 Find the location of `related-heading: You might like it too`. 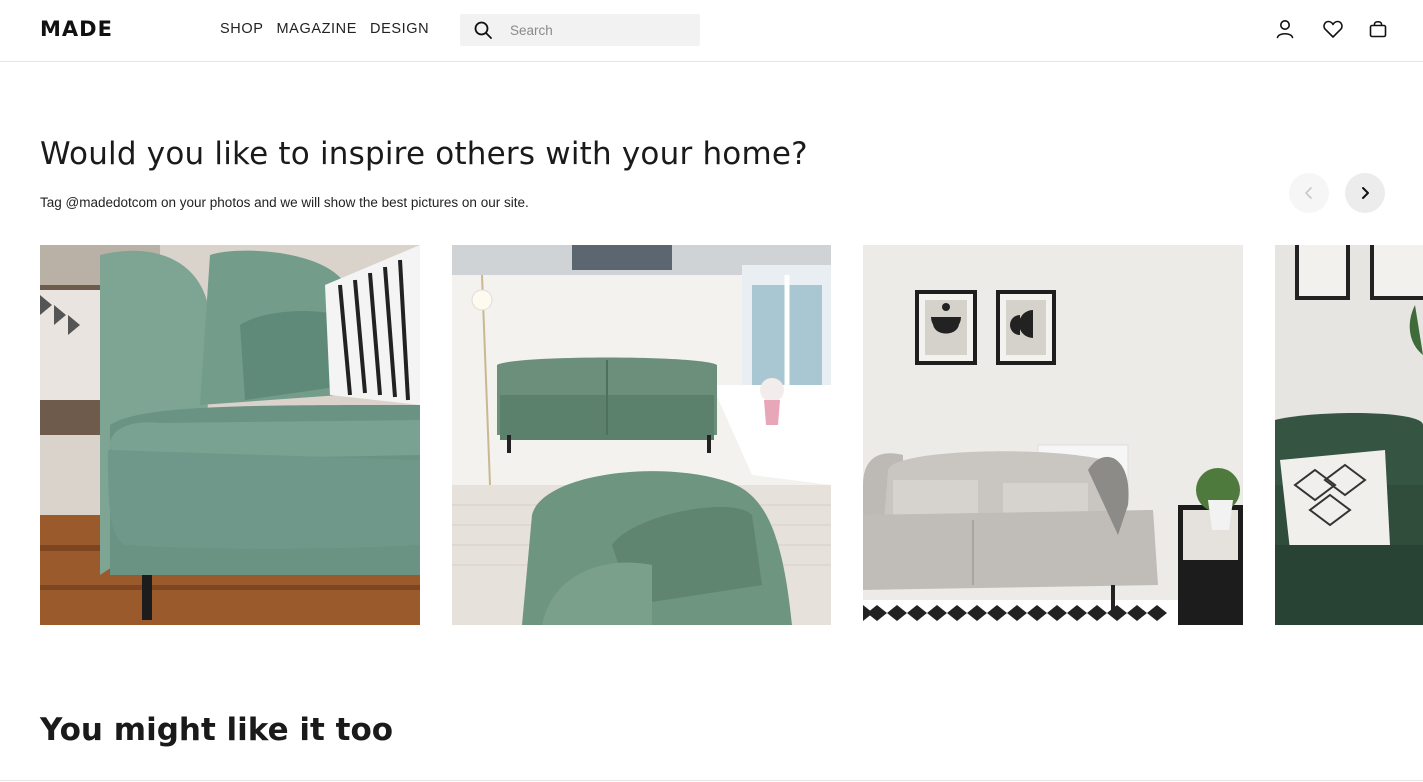

related-heading: You might like it too is located at coordinates (217, 730).